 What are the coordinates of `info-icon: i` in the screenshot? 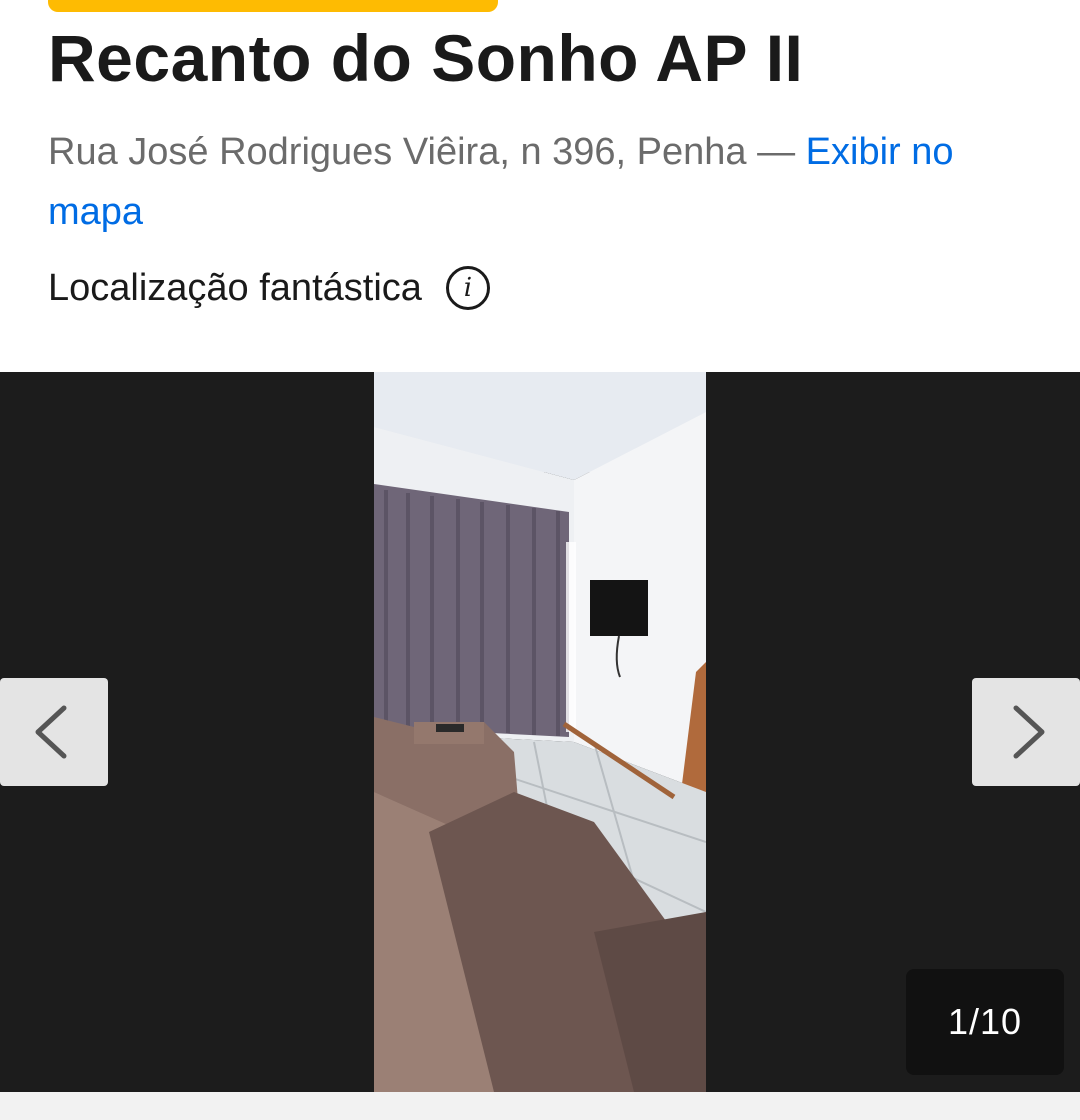 It's located at (467, 288).